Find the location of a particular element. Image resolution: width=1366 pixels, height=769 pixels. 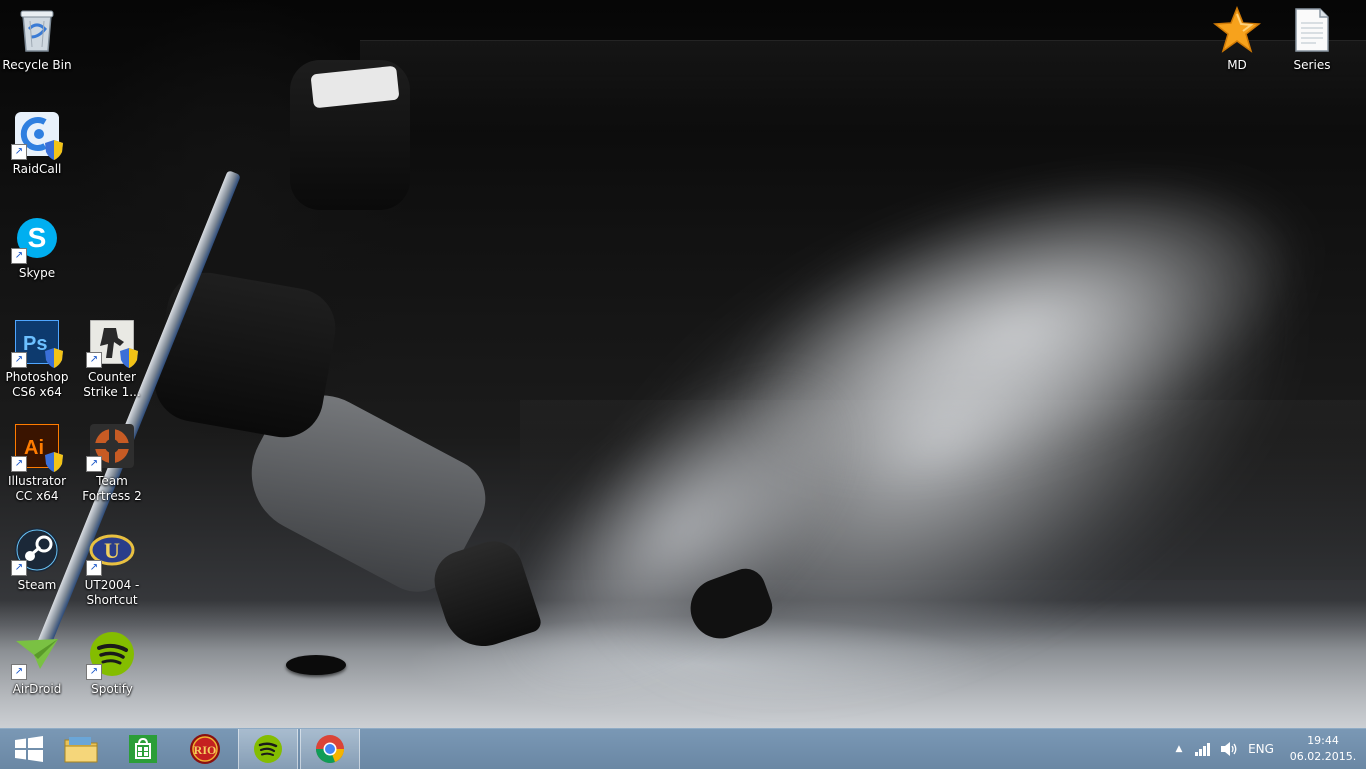

desktop-icon-md: MD is located at coordinates (1237, 50).